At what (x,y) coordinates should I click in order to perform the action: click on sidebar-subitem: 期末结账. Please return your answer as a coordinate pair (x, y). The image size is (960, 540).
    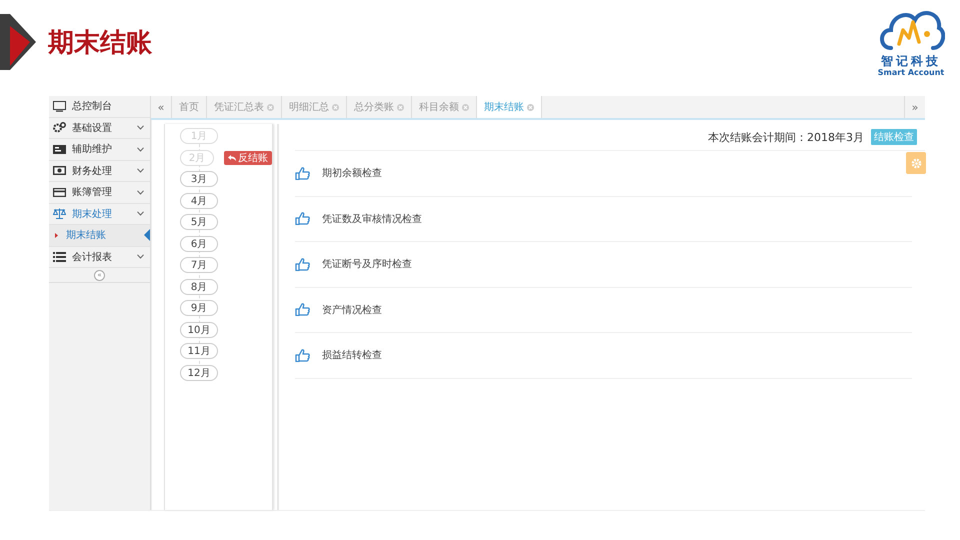
    Looking at the image, I should click on (99, 235).